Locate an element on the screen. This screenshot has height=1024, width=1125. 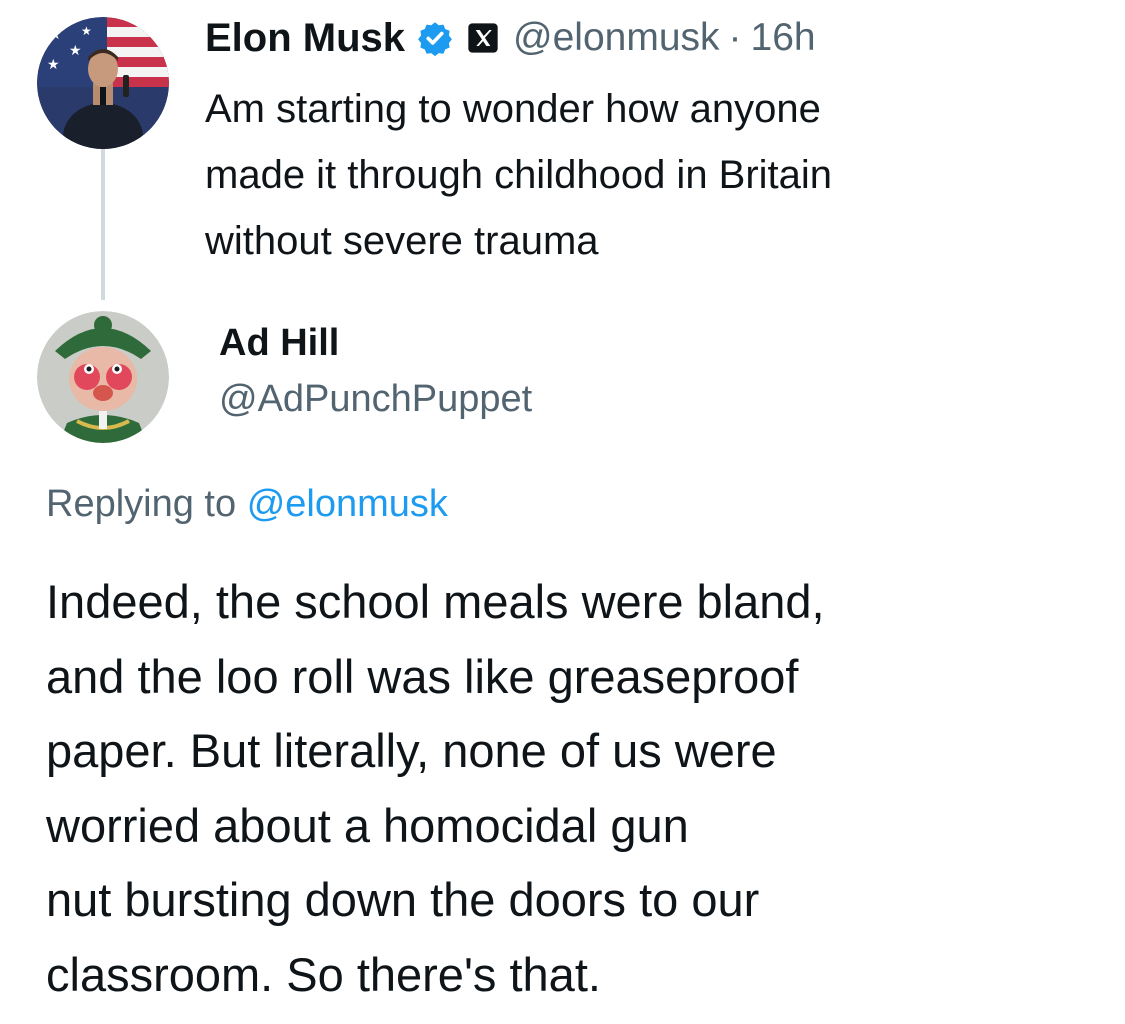
original-tweet-header: Elon Musk @elonmusk · 16h is located at coordinates (510, 38).